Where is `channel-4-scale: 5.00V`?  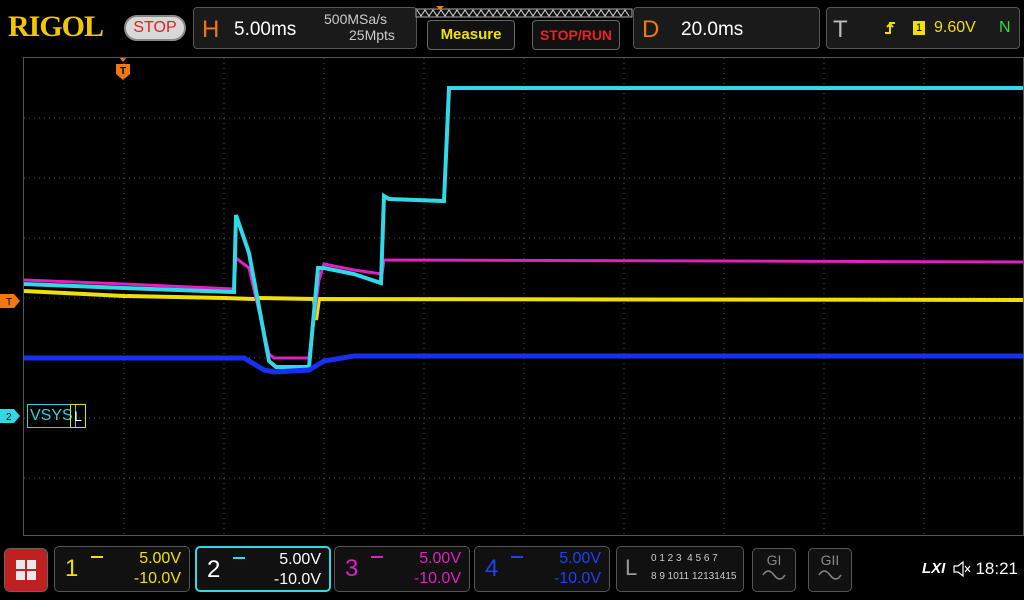
channel-4-scale: 5.00V is located at coordinates (580, 558).